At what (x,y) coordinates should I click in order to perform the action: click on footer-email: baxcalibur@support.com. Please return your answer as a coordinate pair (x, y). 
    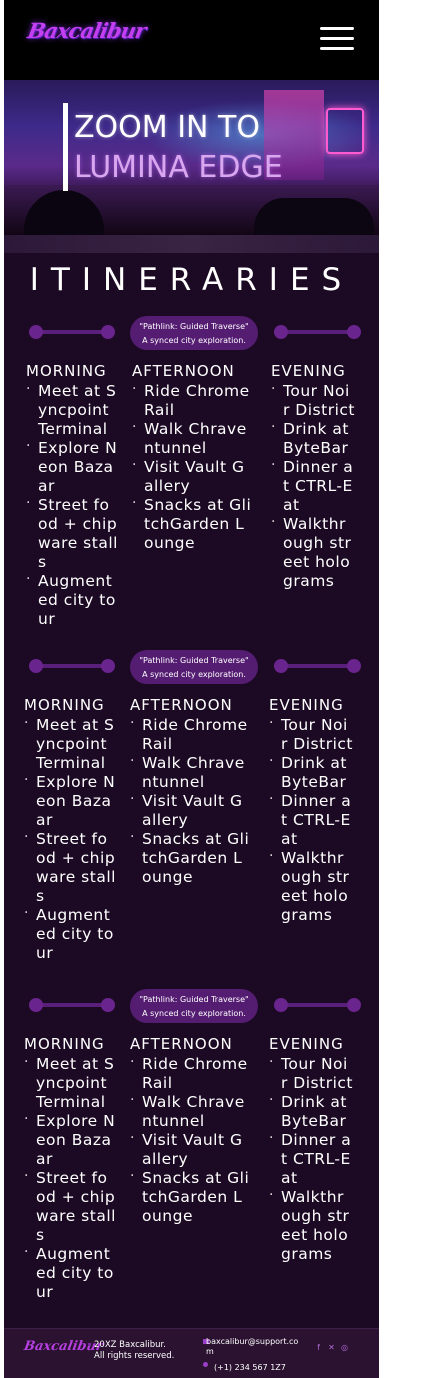
    Looking at the image, I should click on (256, 1347).